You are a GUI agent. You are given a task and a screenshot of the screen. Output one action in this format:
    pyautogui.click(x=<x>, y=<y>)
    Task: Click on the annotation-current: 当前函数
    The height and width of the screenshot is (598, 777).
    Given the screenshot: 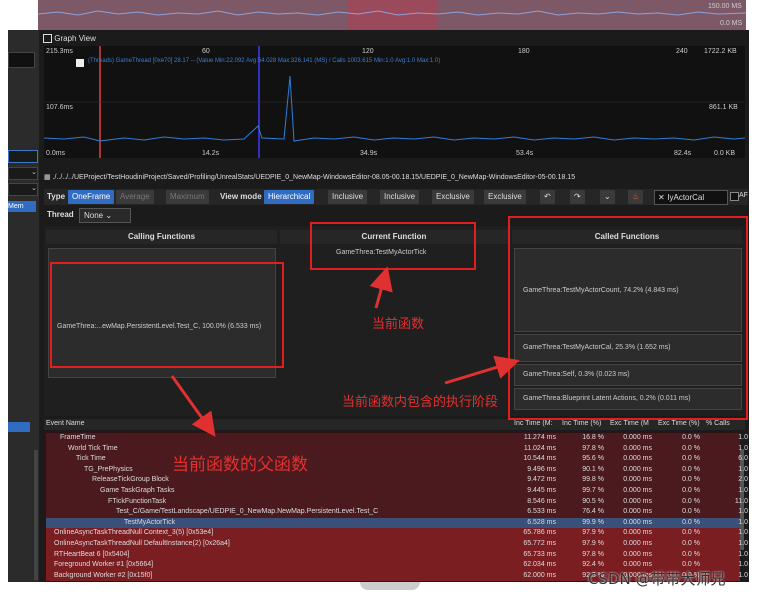 What is the action you would take?
    pyautogui.click(x=398, y=324)
    